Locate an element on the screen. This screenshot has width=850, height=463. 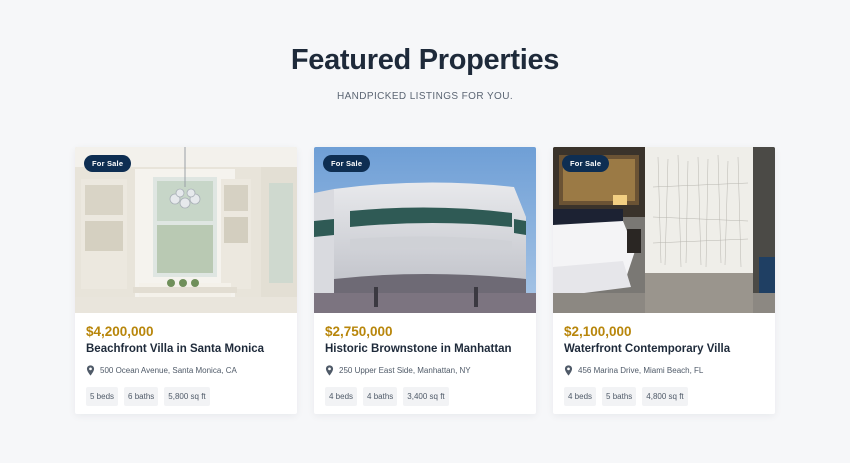
property-title: Beachfront Villa in Santa Monica is located at coordinates (186, 349).